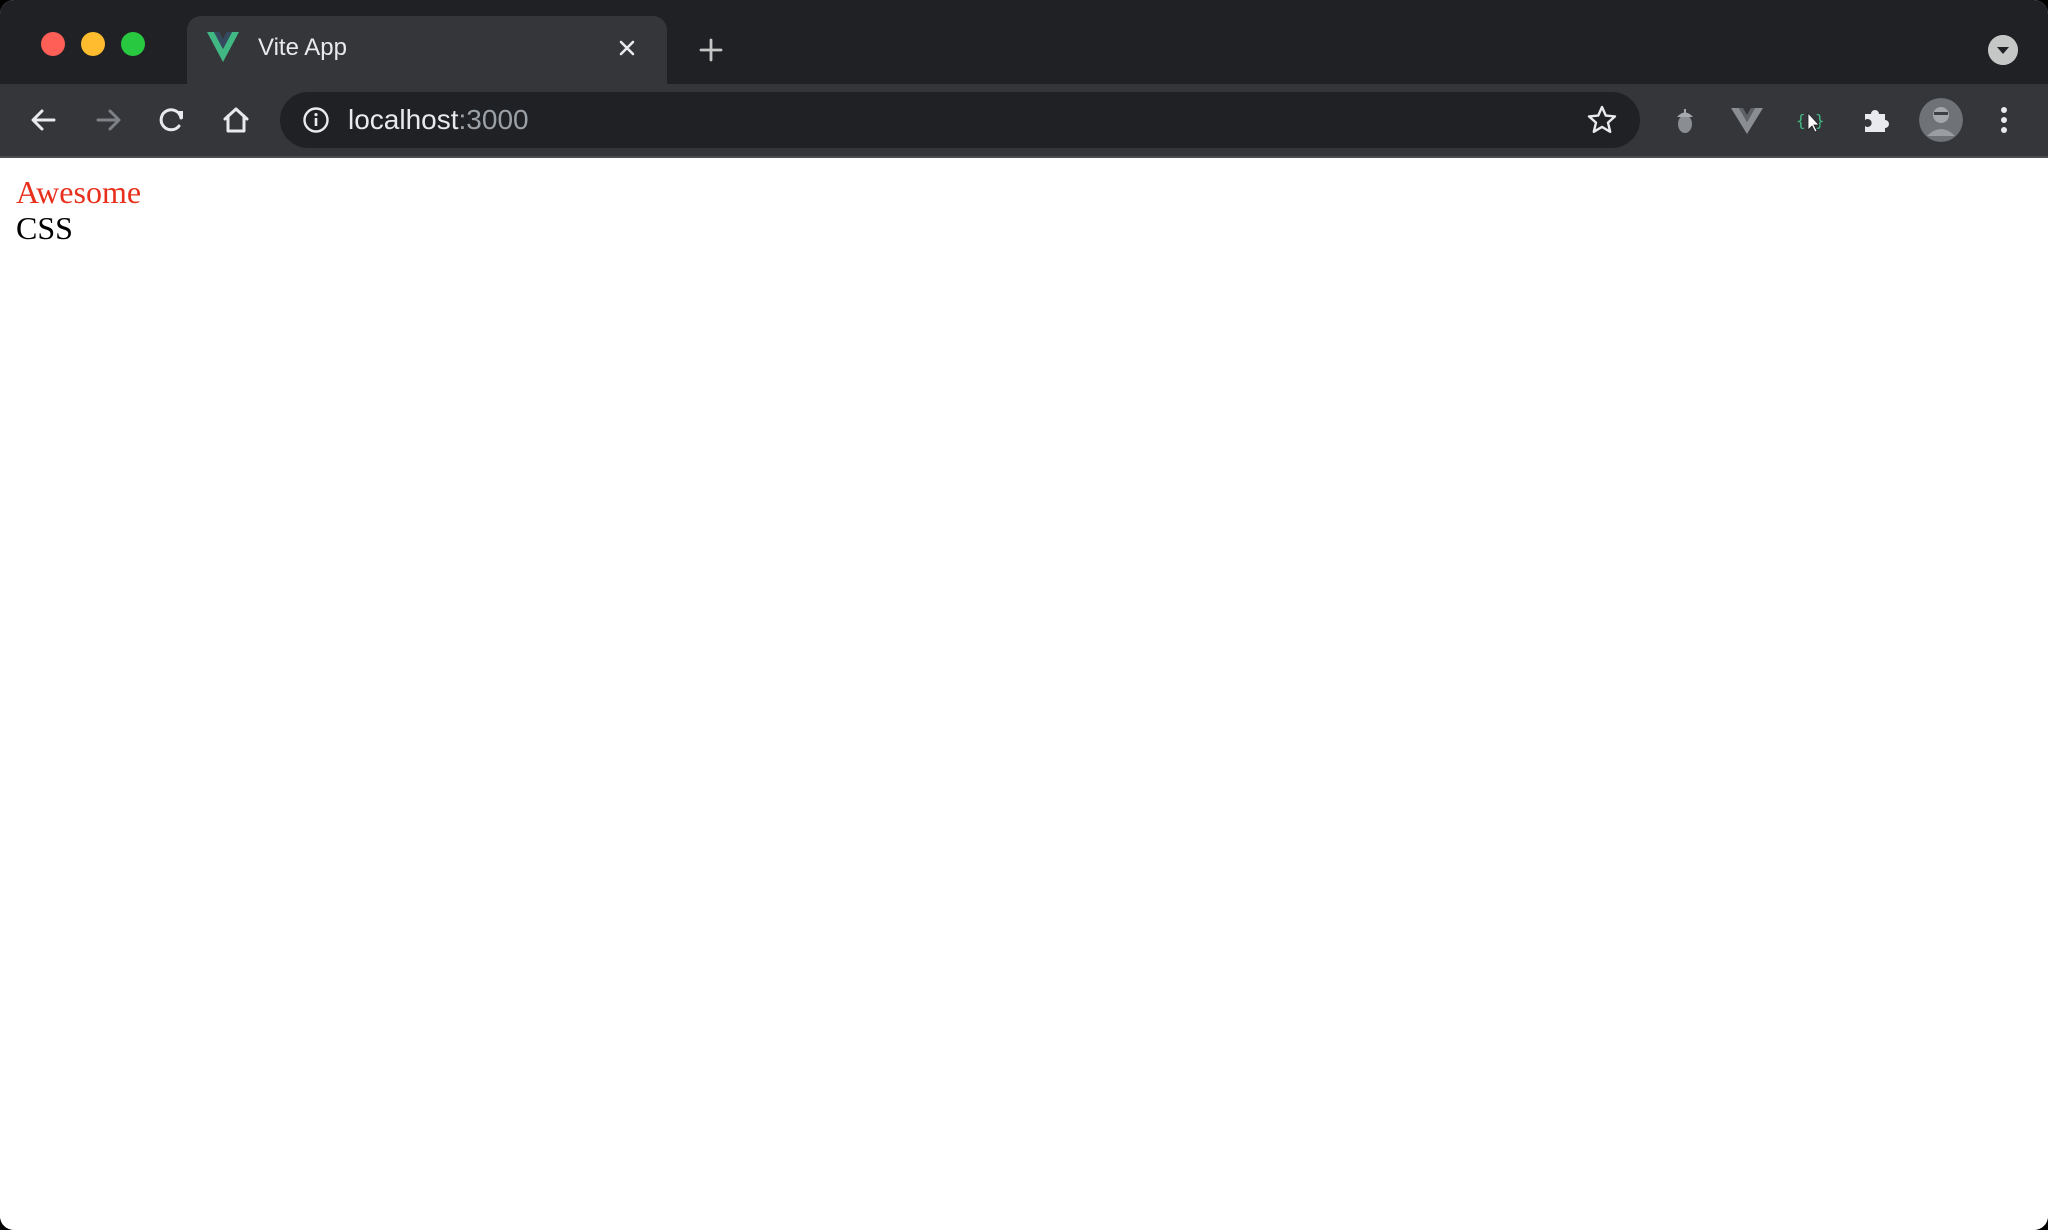 The height and width of the screenshot is (1230, 2048). I want to click on puzzle-icon, so click(1875, 120).